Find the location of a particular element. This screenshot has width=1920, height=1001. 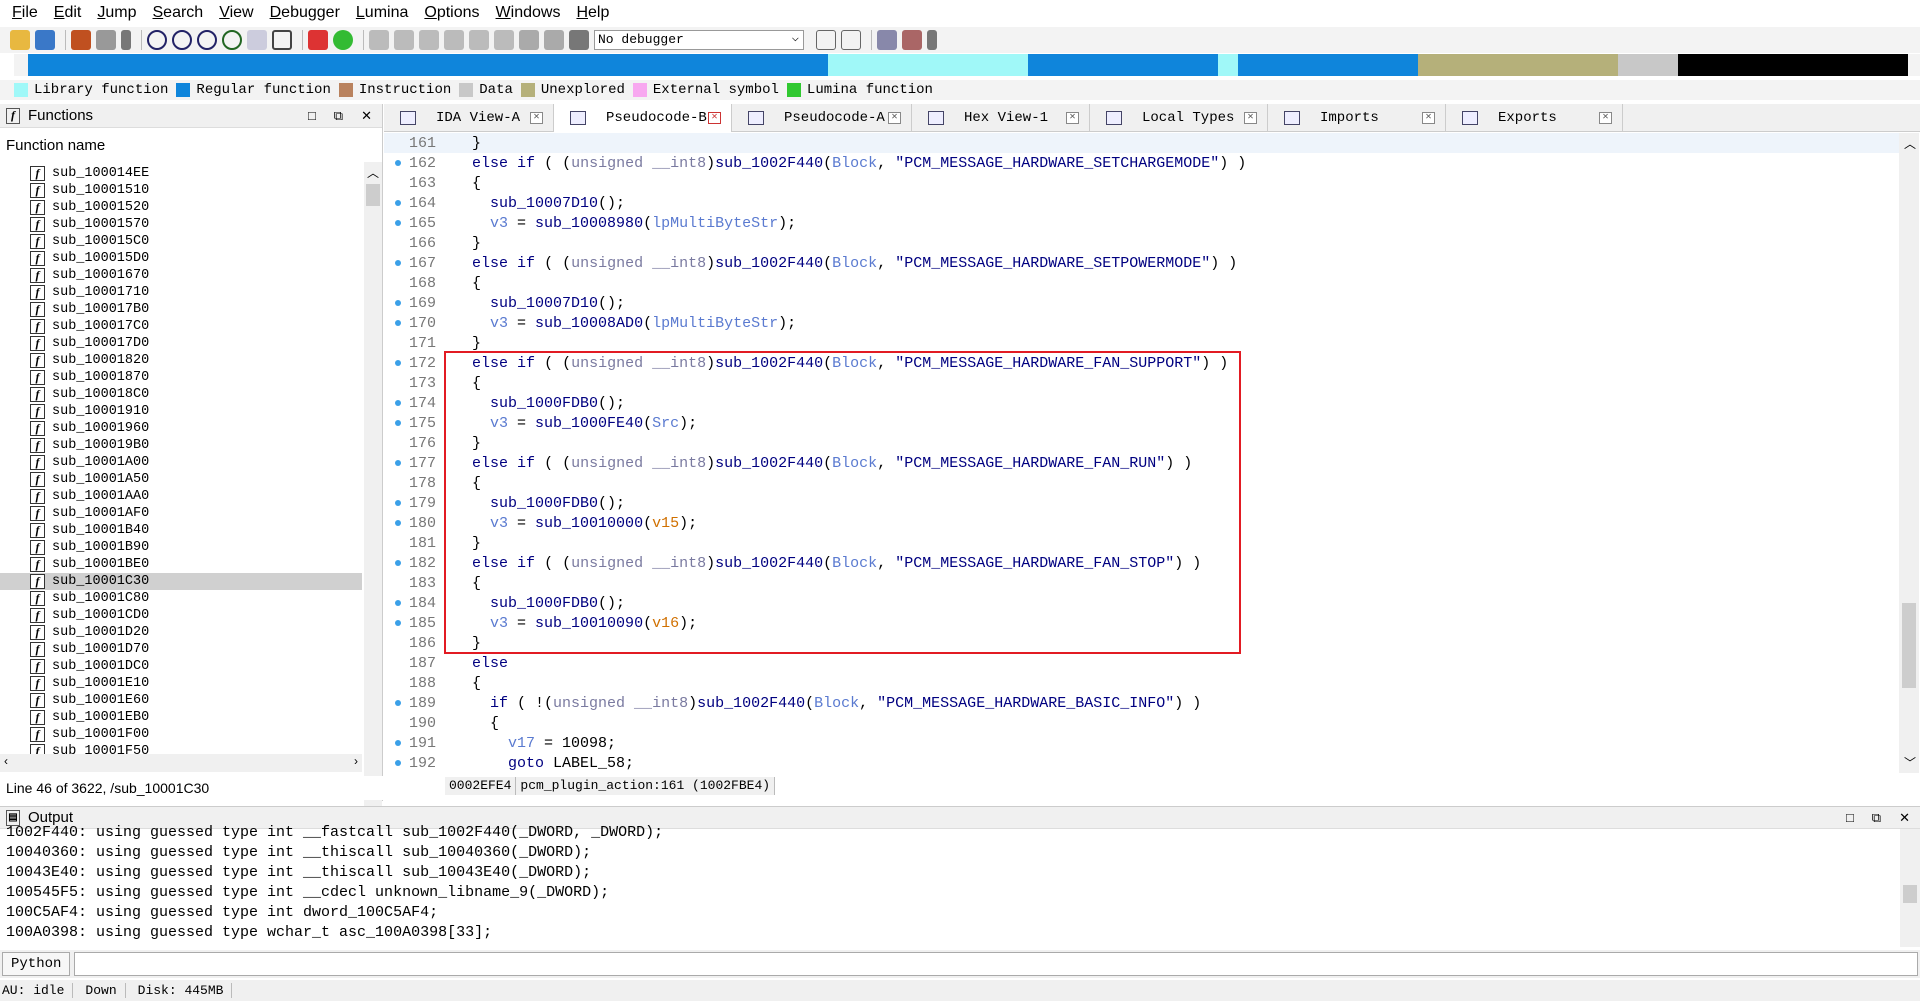

code-line: 191 v17 = 10098; is located at coordinates (1141, 743).